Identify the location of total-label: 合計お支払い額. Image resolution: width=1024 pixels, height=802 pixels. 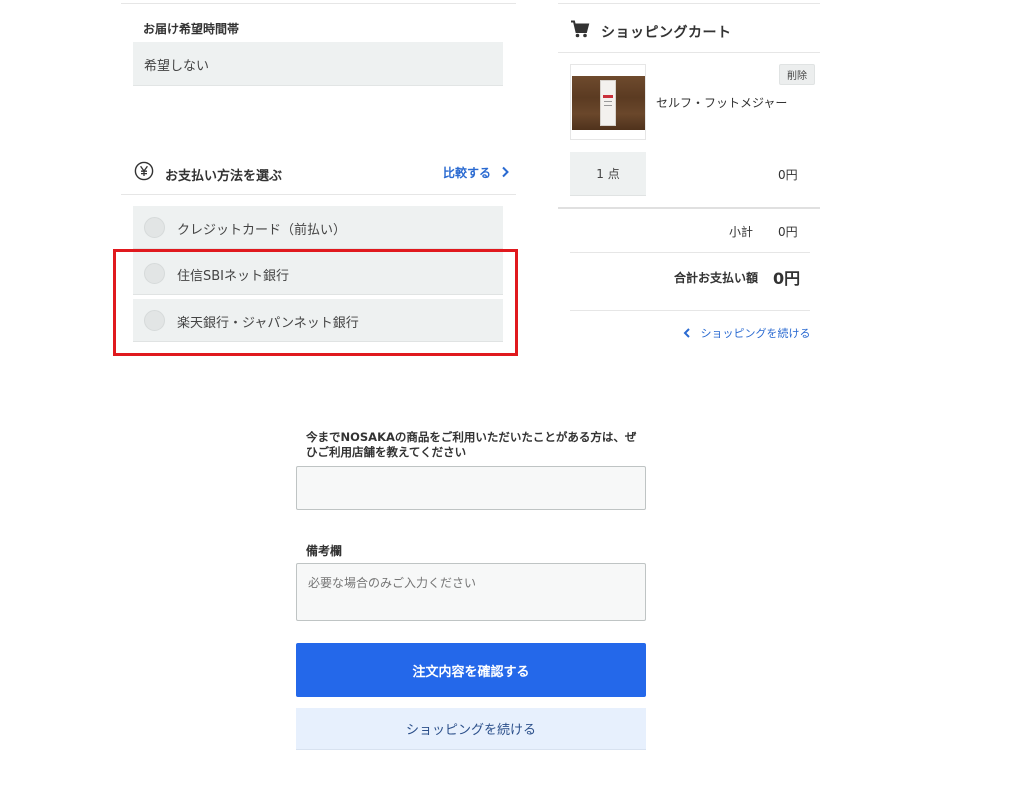
(716, 278).